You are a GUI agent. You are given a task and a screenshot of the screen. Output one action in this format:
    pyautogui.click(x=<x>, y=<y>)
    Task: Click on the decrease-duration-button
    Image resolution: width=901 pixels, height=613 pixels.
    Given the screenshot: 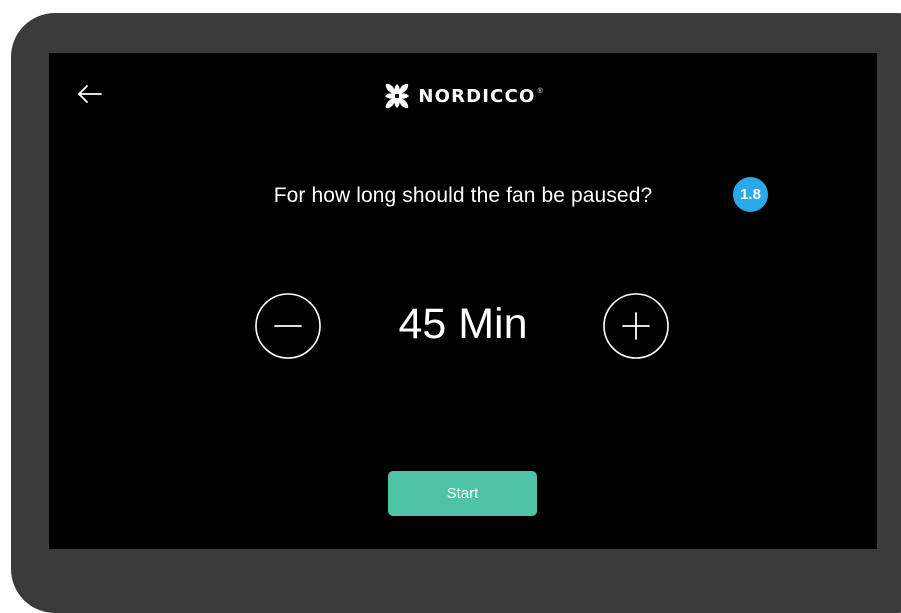 What is the action you would take?
    pyautogui.click(x=288, y=326)
    